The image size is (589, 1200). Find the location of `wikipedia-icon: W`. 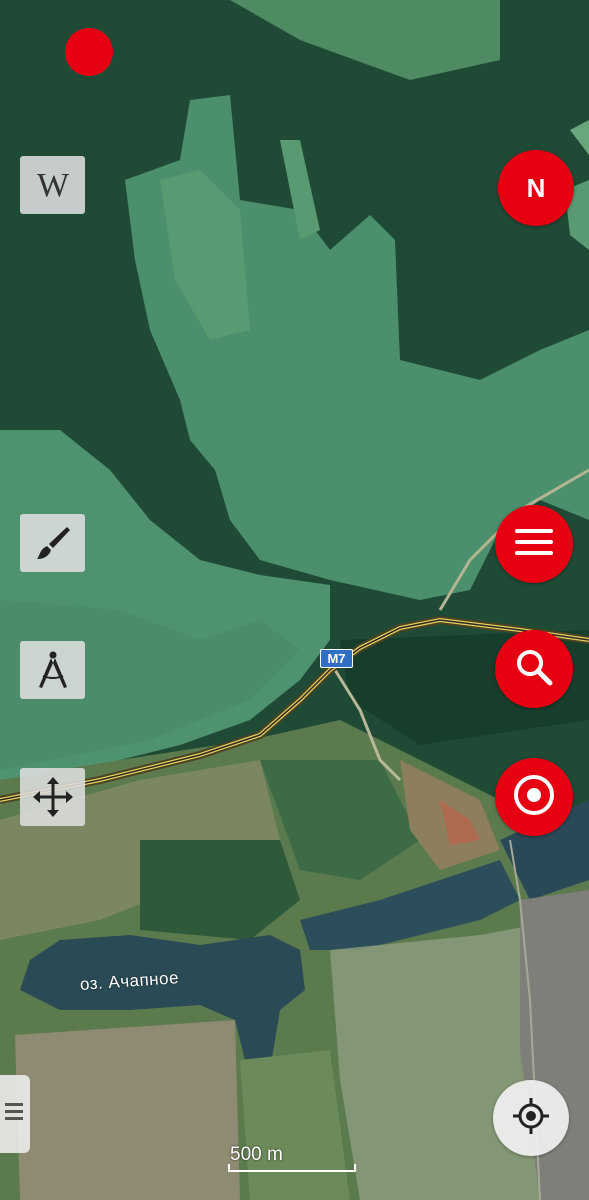

wikipedia-icon: W is located at coordinates (53, 185).